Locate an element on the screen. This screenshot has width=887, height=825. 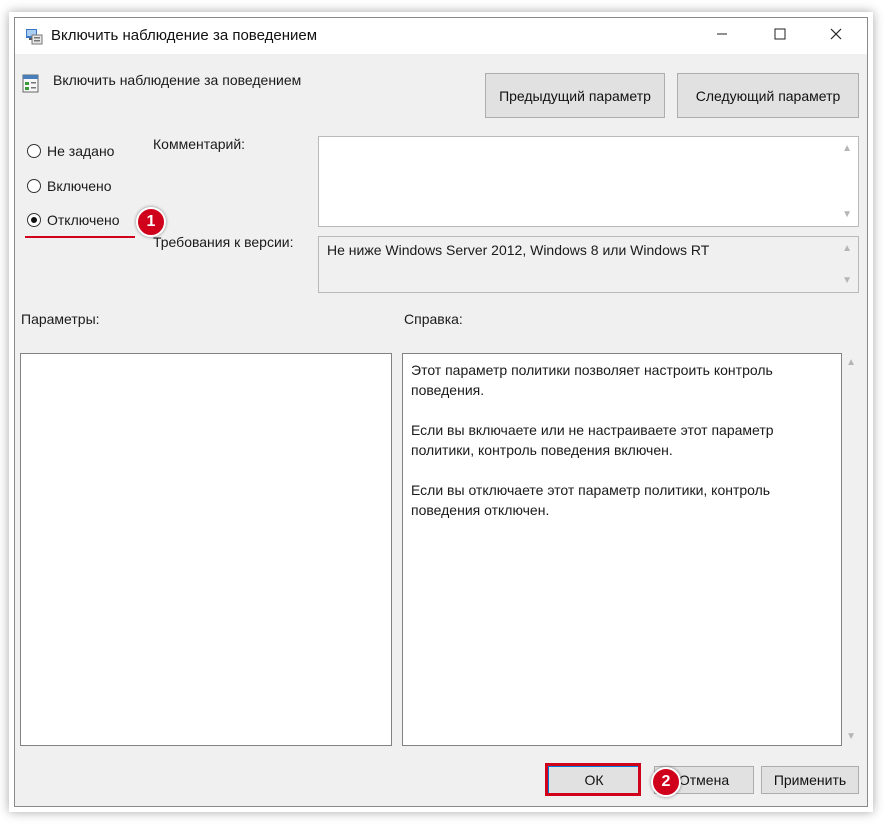
radio-label: Не задано is located at coordinates (81, 151).